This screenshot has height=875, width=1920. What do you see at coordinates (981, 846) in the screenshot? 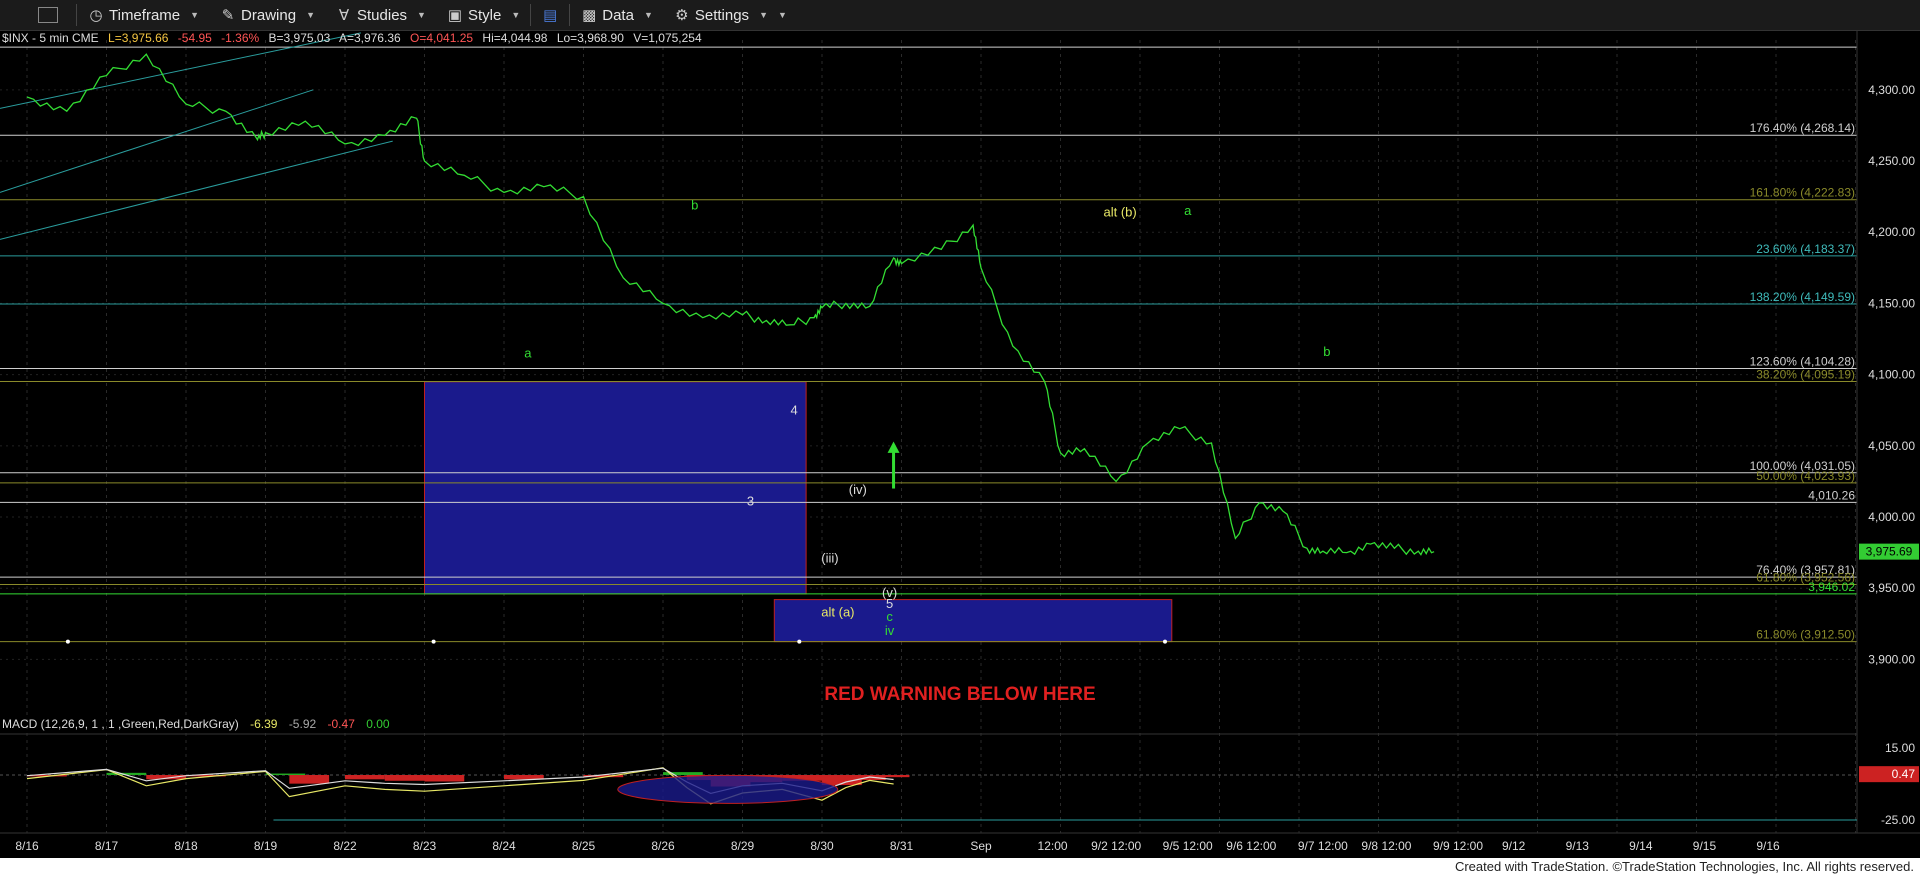
I see `time-tick-label: Sep` at bounding box center [981, 846].